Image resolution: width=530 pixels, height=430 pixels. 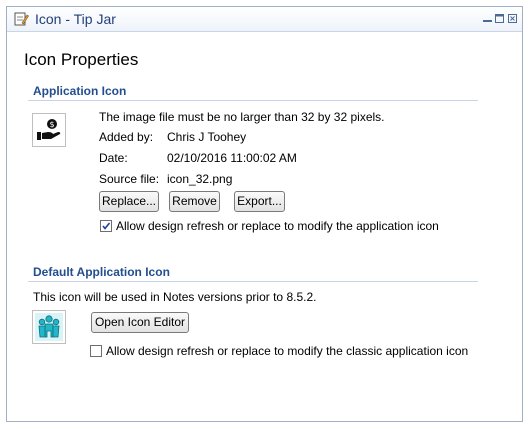 I want to click on page-title: Icon Properties, so click(x=81, y=59).